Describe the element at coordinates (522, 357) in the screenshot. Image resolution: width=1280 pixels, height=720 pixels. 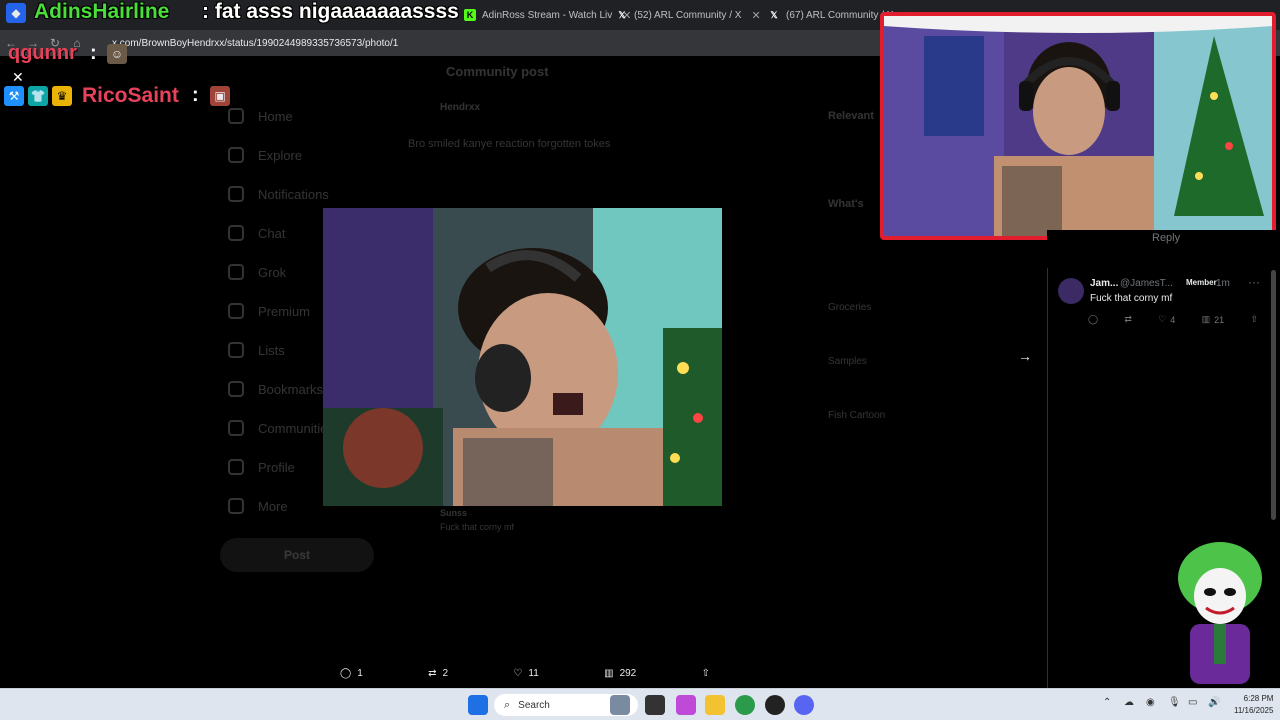
I see `post-photo` at that location.